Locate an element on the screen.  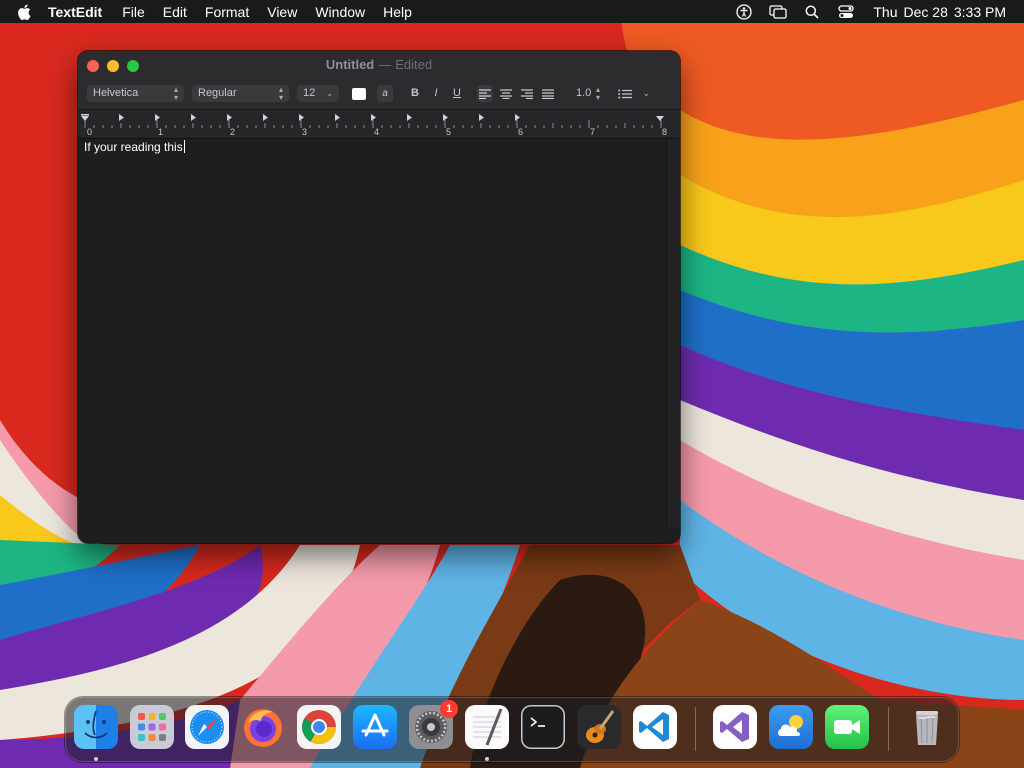
vertical-scrollbar is located at coordinates (673, 333).